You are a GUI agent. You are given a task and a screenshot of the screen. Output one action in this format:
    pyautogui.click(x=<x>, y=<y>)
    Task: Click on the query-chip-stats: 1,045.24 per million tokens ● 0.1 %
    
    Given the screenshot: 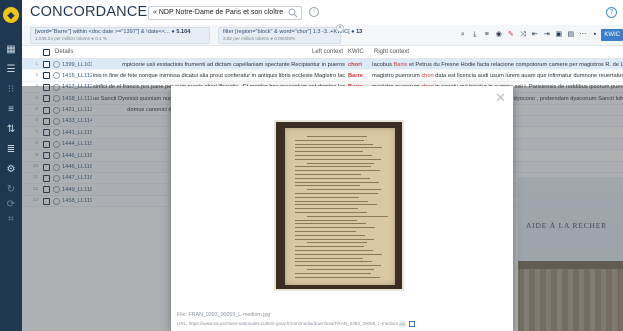 What is the action you would take?
    pyautogui.click(x=71, y=38)
    